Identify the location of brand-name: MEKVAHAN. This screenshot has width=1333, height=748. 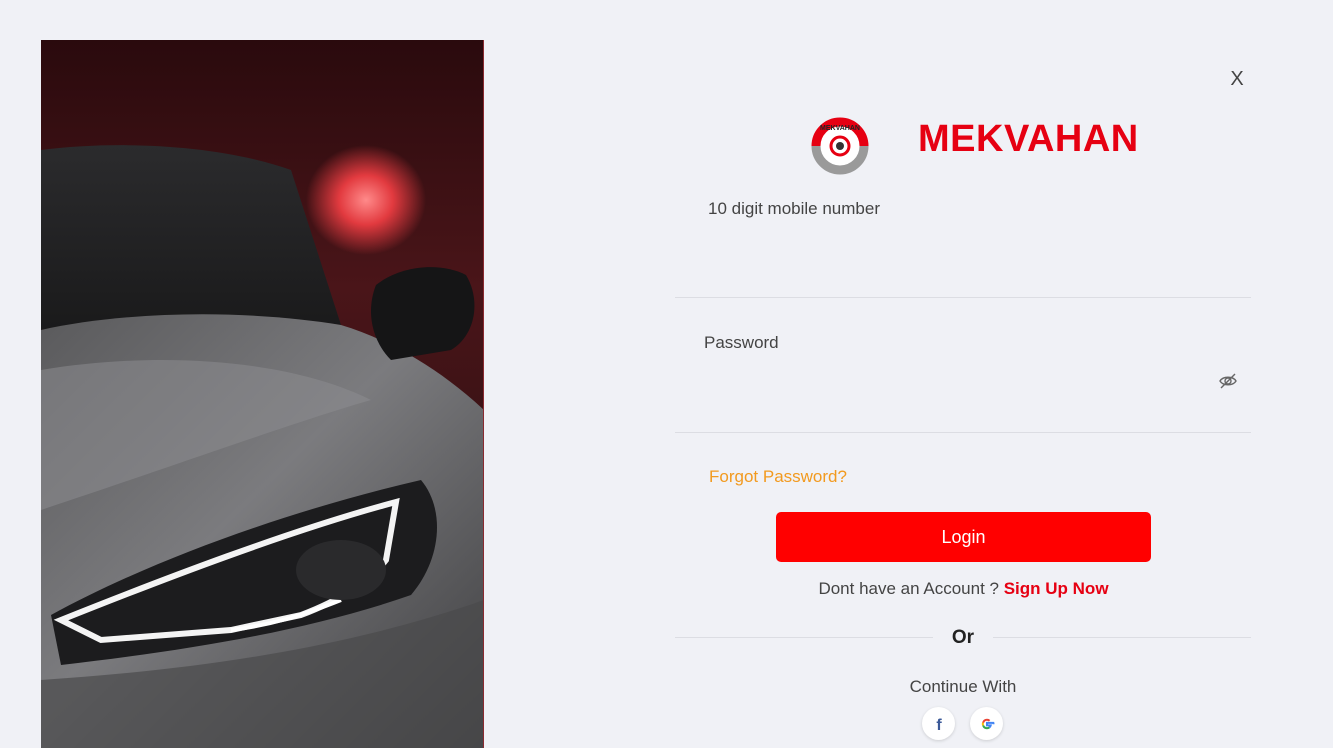
(1028, 139).